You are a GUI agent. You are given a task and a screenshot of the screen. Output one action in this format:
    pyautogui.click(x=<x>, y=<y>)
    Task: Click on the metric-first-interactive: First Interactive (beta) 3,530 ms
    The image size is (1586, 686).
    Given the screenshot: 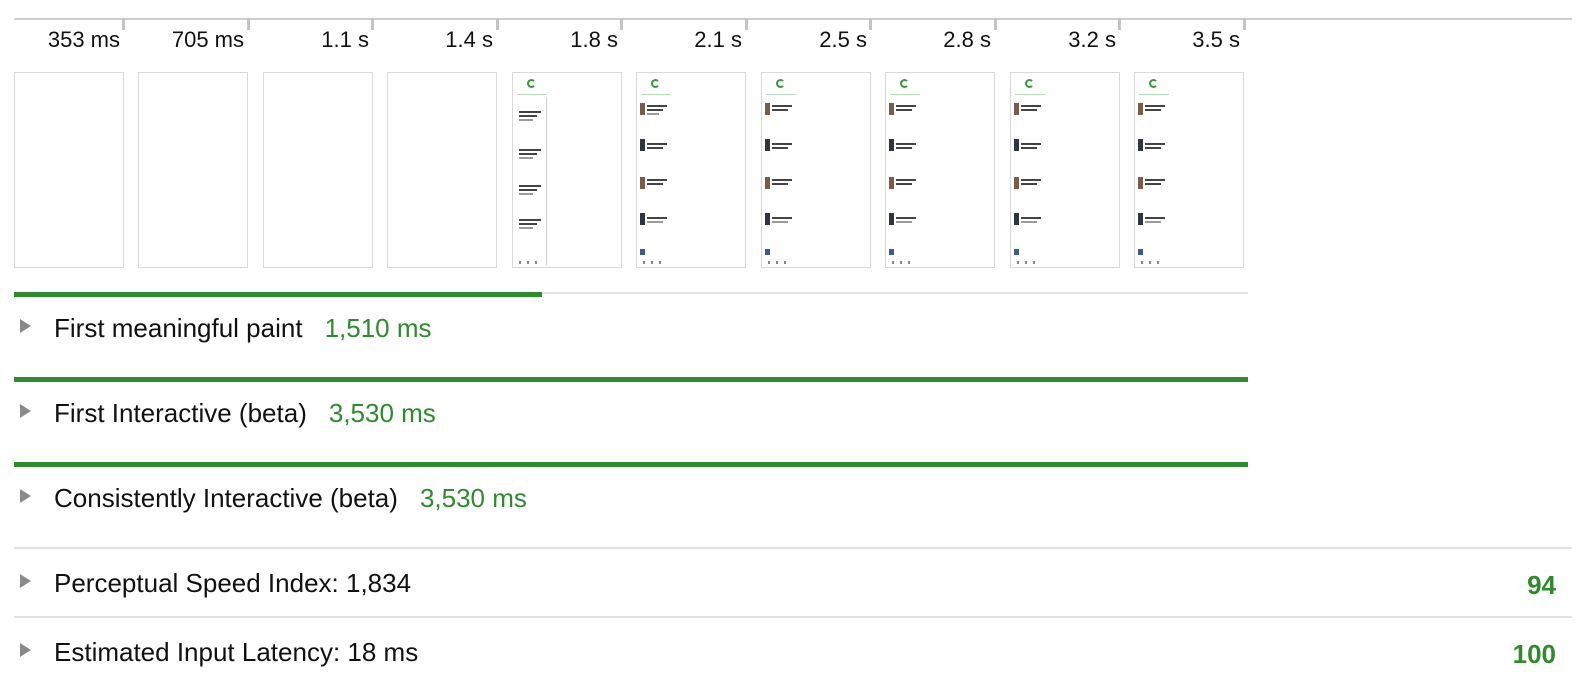 What is the action you would take?
    pyautogui.click(x=793, y=416)
    